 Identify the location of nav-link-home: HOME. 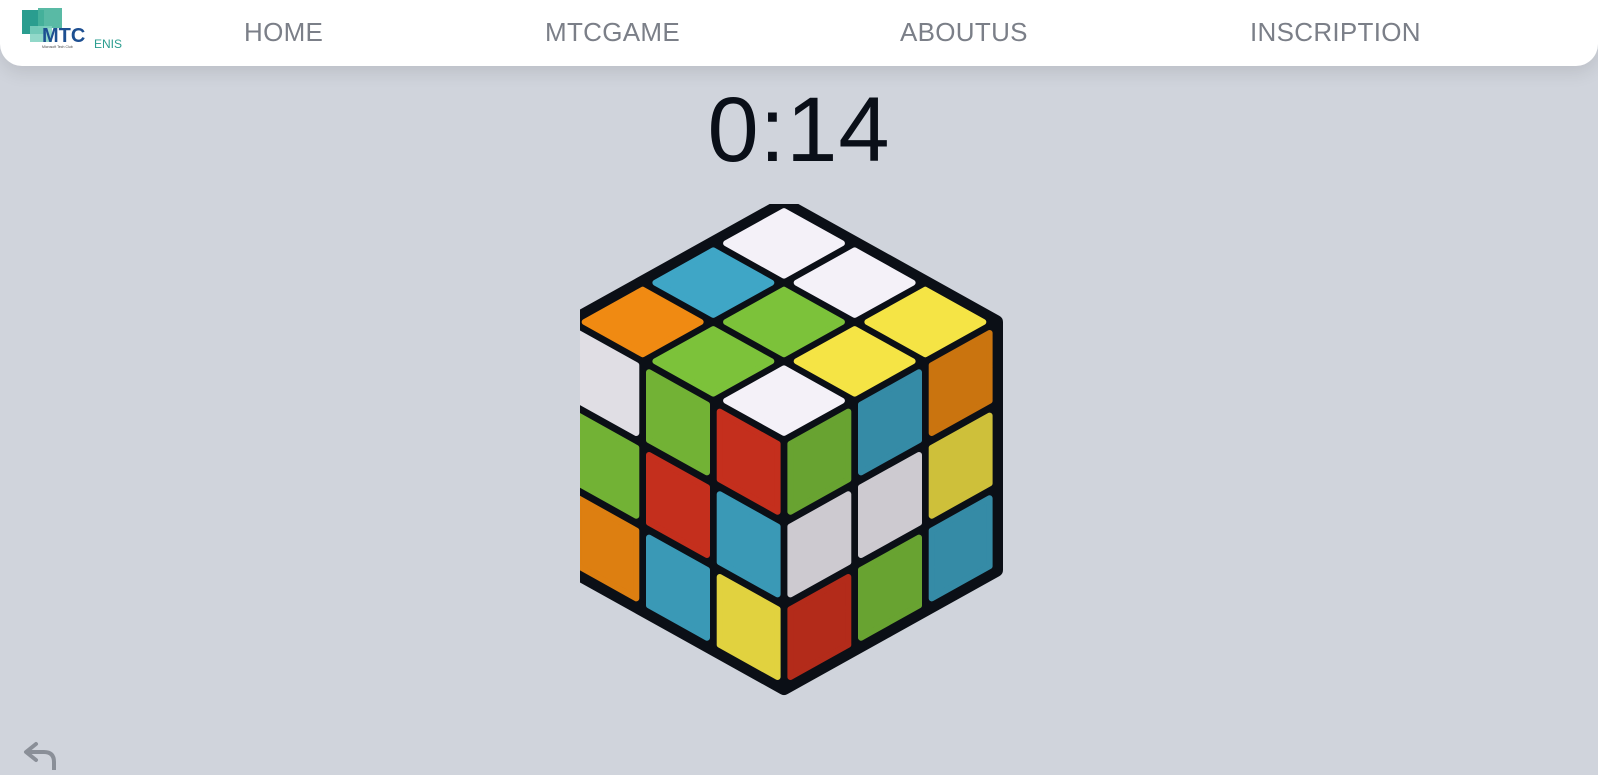
(283, 32).